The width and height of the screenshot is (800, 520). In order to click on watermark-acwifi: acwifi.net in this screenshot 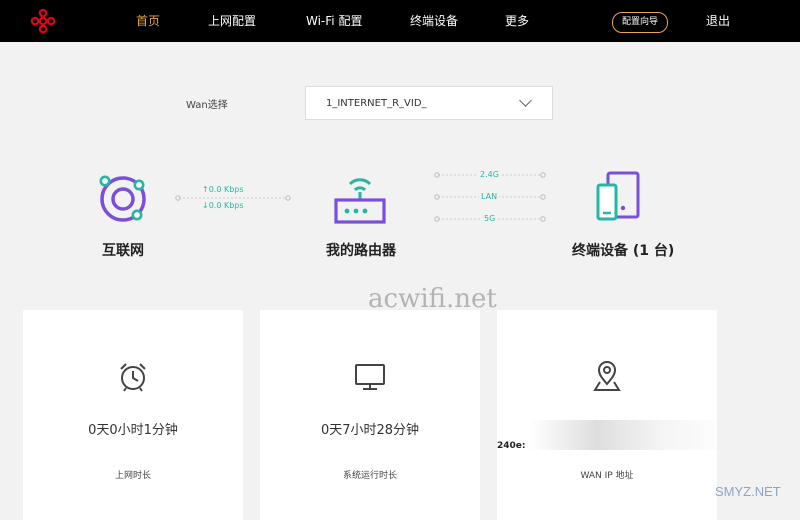, I will do `click(432, 299)`.